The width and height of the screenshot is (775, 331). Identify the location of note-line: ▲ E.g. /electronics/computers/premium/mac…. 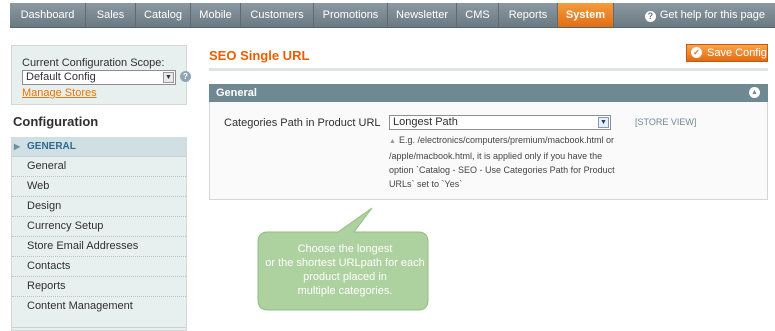
(504, 141).